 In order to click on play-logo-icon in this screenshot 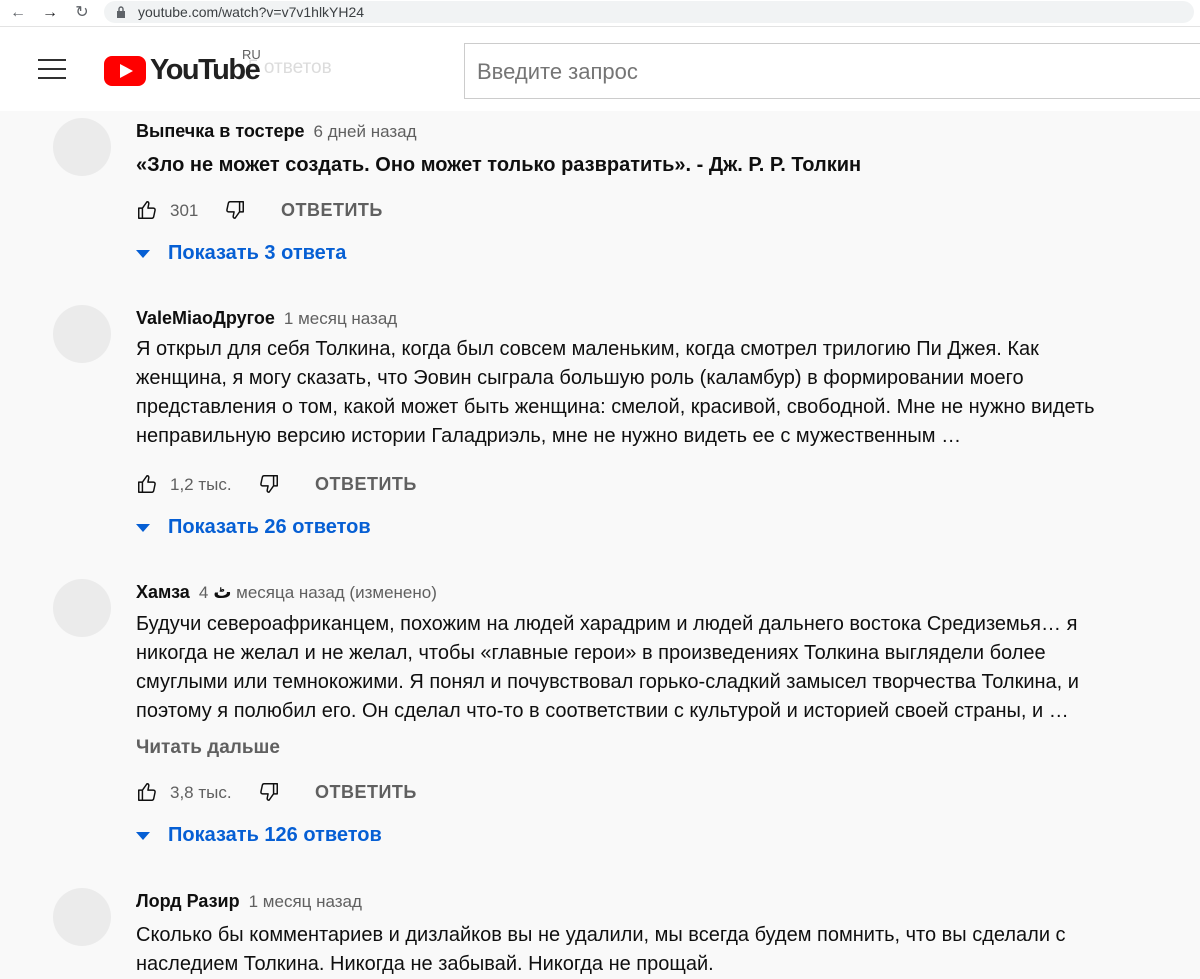, I will do `click(125, 71)`.